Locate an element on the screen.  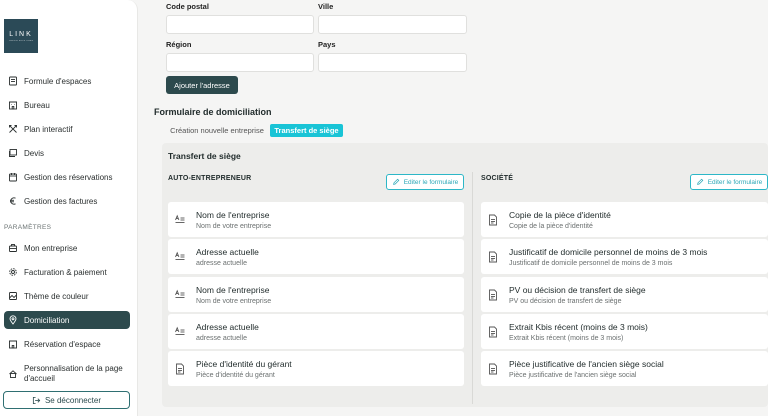
sidebar-item-gestion-factures: Gestion des factures is located at coordinates (67, 201).